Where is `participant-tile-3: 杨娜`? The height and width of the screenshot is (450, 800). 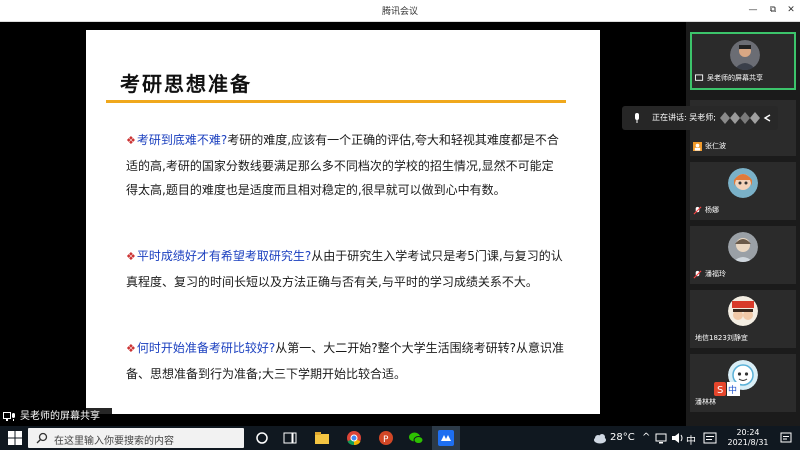
participant-tile-3: 杨娜 is located at coordinates (743, 191).